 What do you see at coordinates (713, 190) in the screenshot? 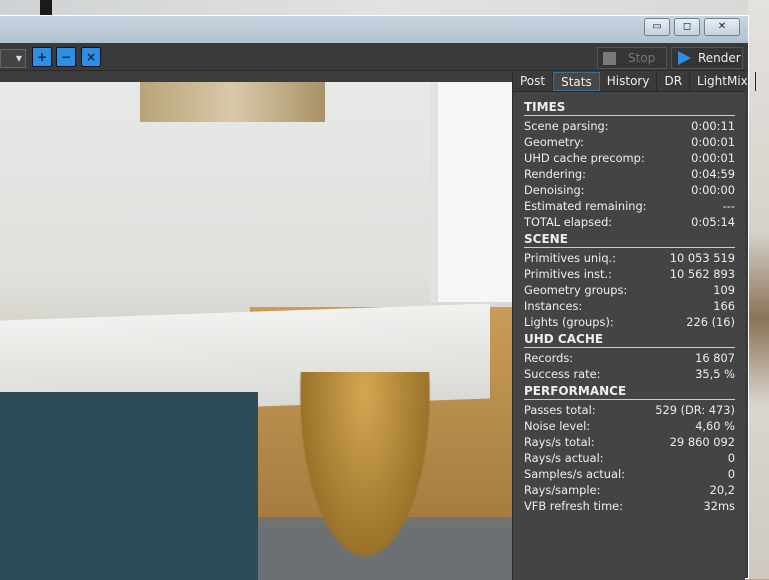
I see `stat-value: 0:00:00` at bounding box center [713, 190].